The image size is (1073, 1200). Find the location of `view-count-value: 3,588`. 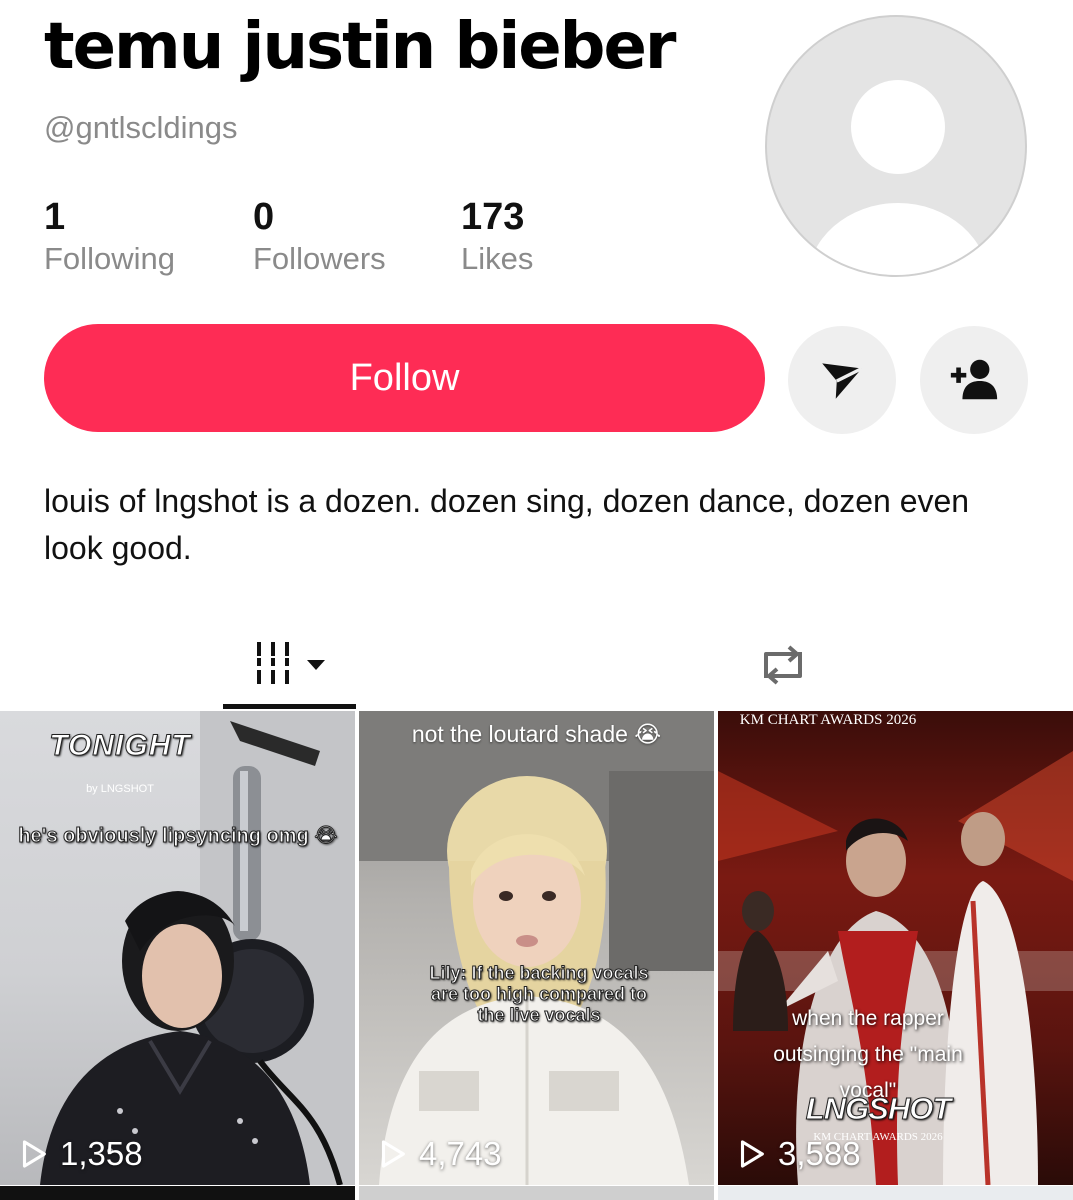

view-count-value: 3,588 is located at coordinates (819, 1153).